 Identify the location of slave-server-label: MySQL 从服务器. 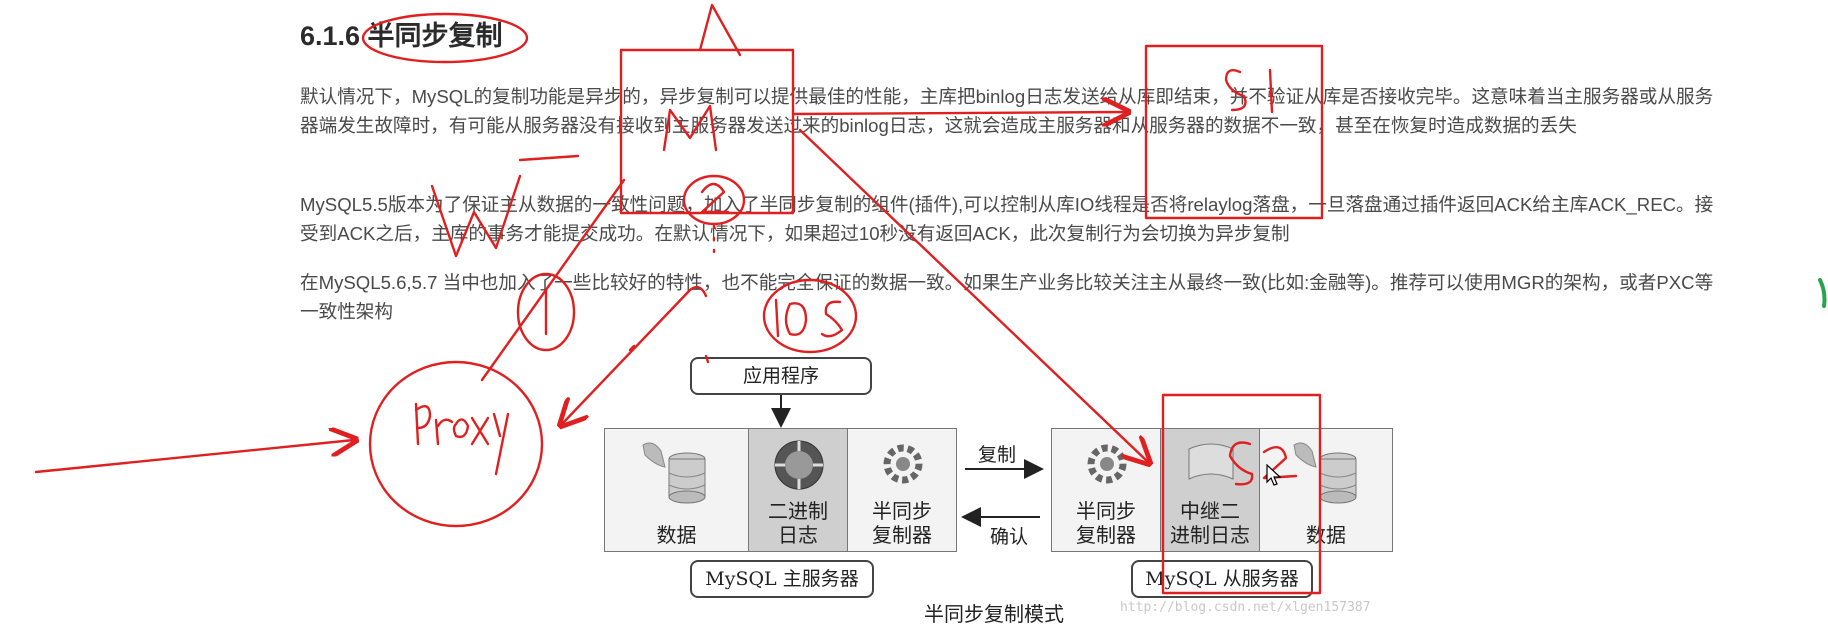
(1222, 579).